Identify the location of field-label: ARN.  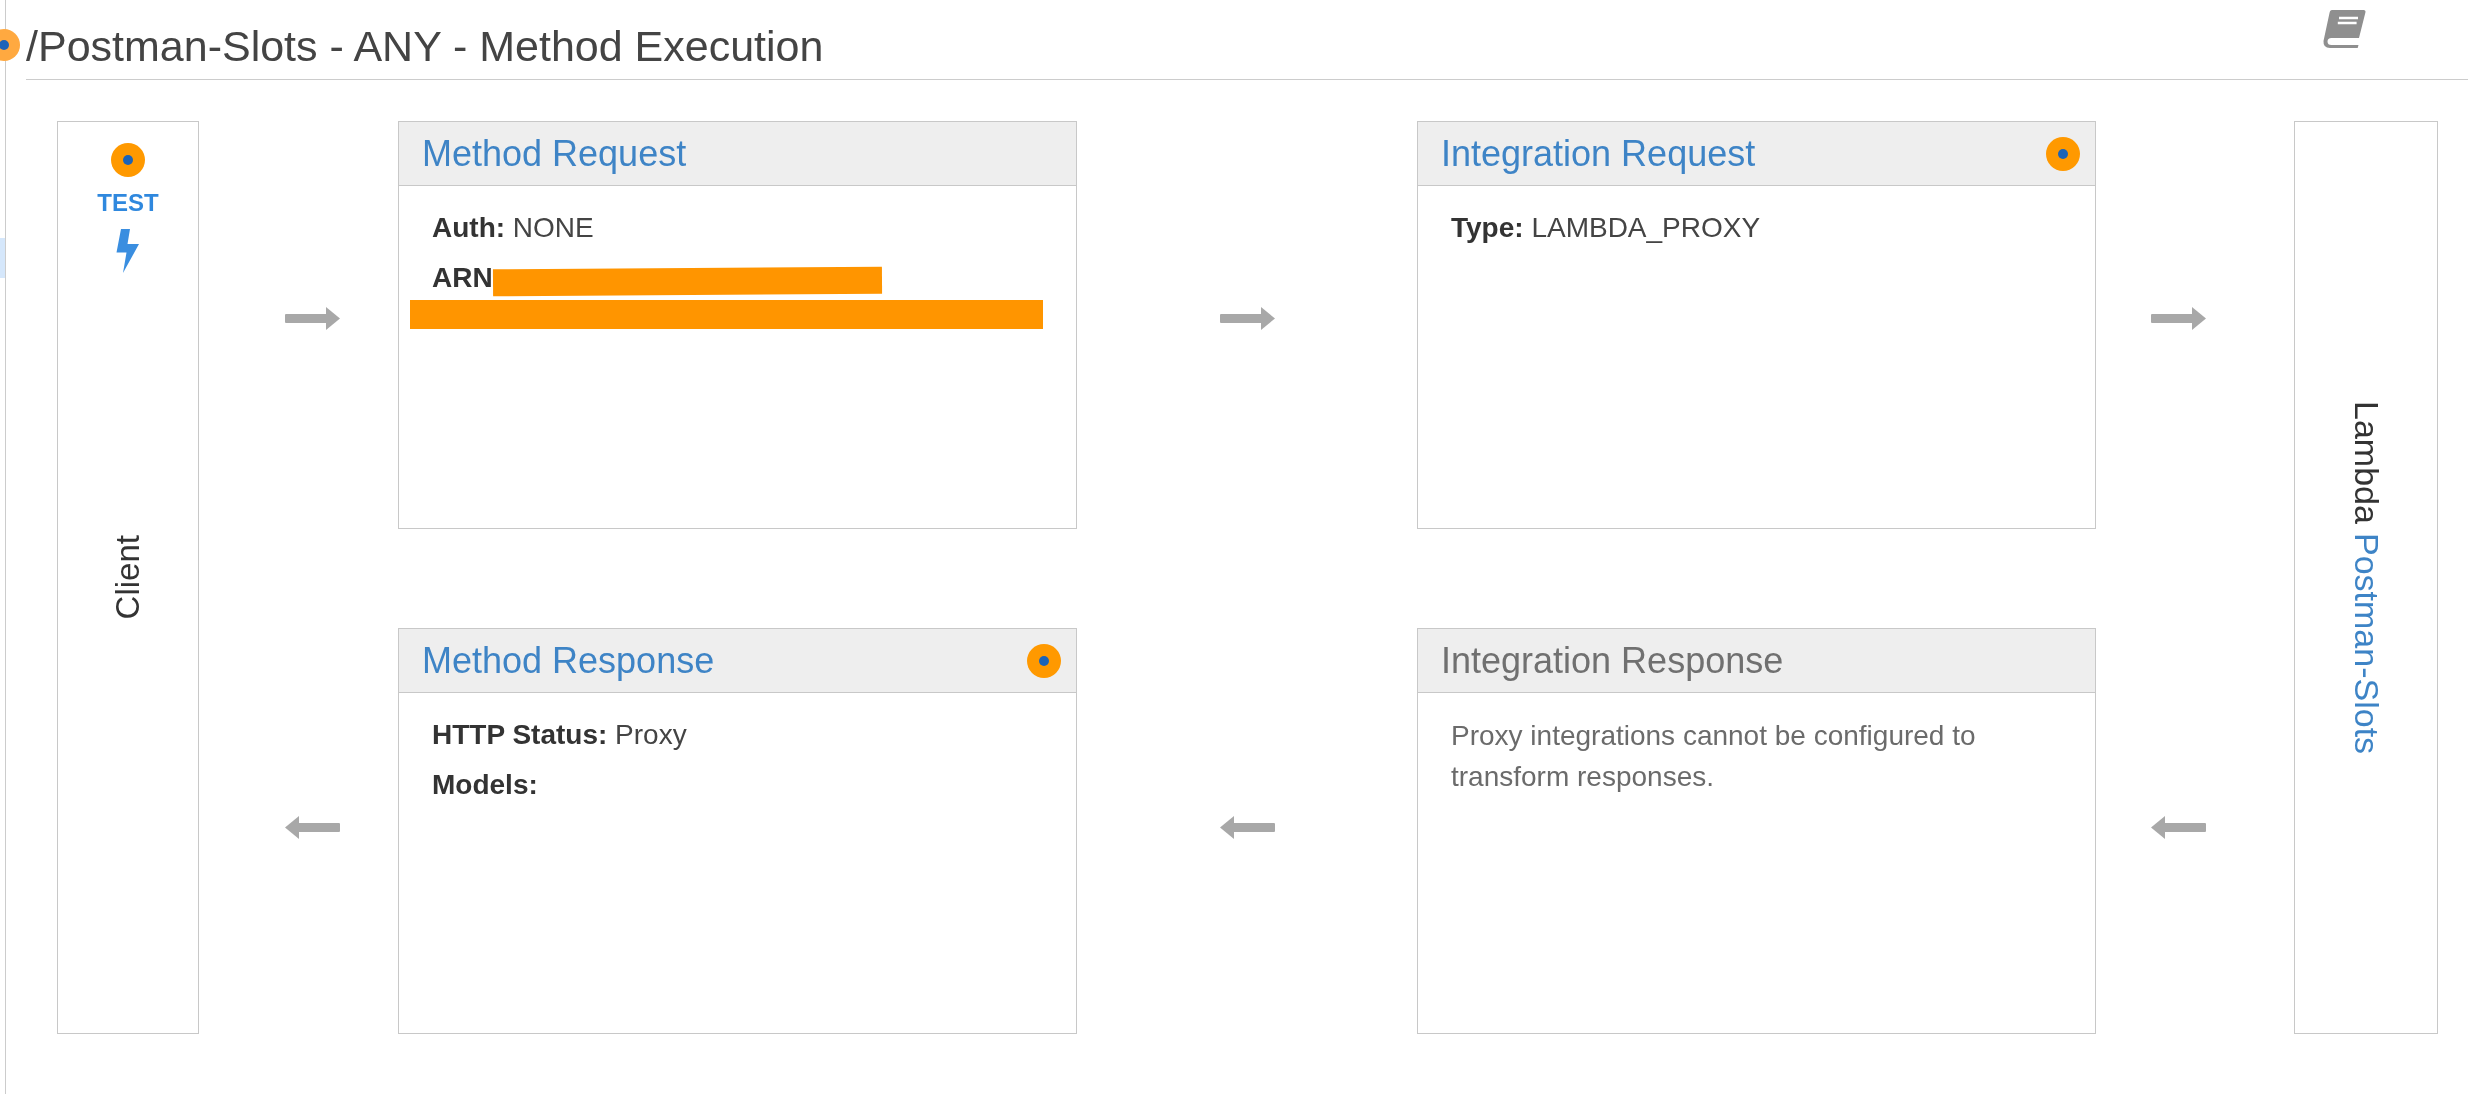
(462, 278).